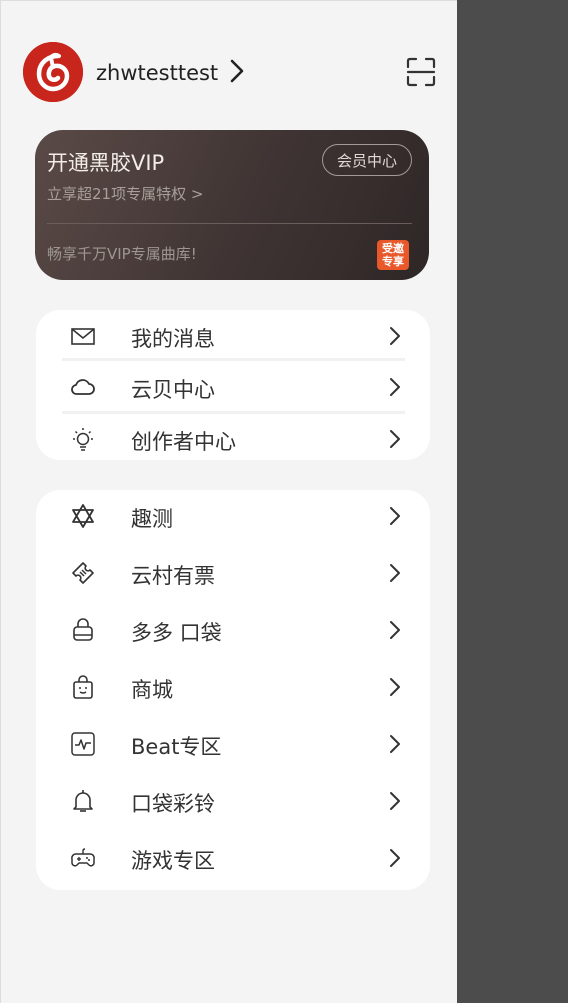 The height and width of the screenshot is (1003, 568). What do you see at coordinates (173, 390) in the screenshot?
I see `menu-item-label: 云贝中心` at bounding box center [173, 390].